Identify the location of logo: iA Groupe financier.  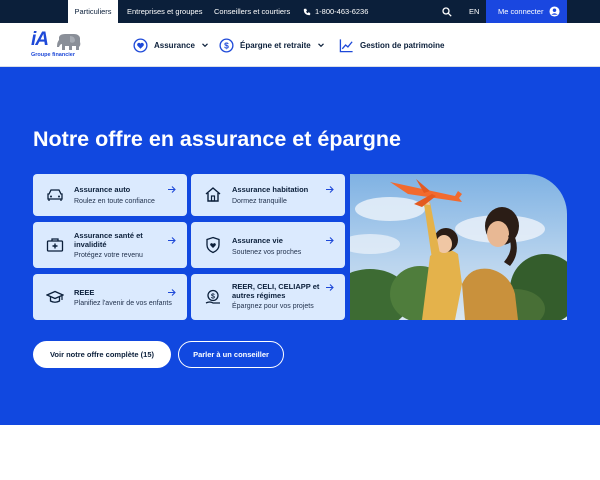
(57, 44).